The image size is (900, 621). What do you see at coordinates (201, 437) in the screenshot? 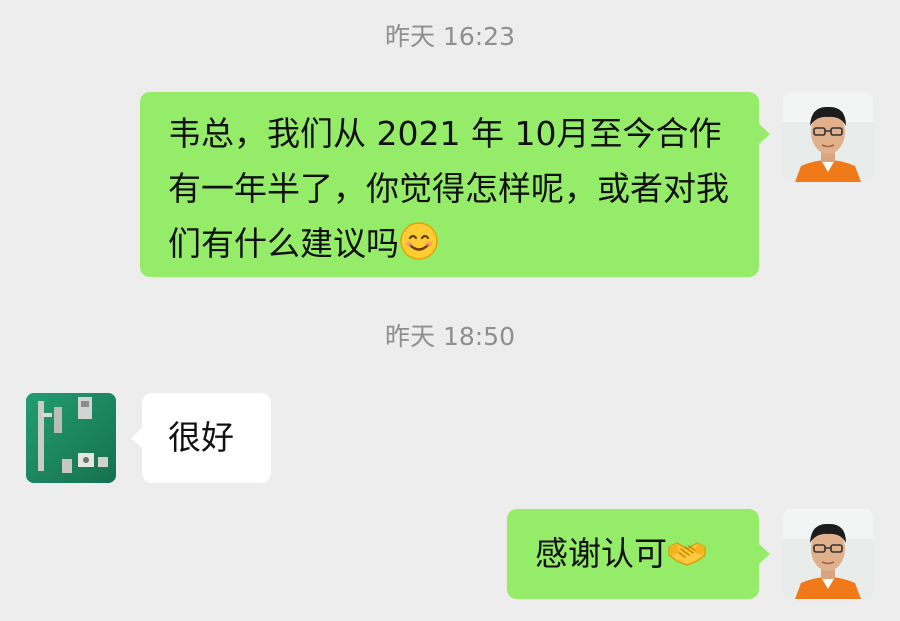
I see `message-text: 很好` at bounding box center [201, 437].